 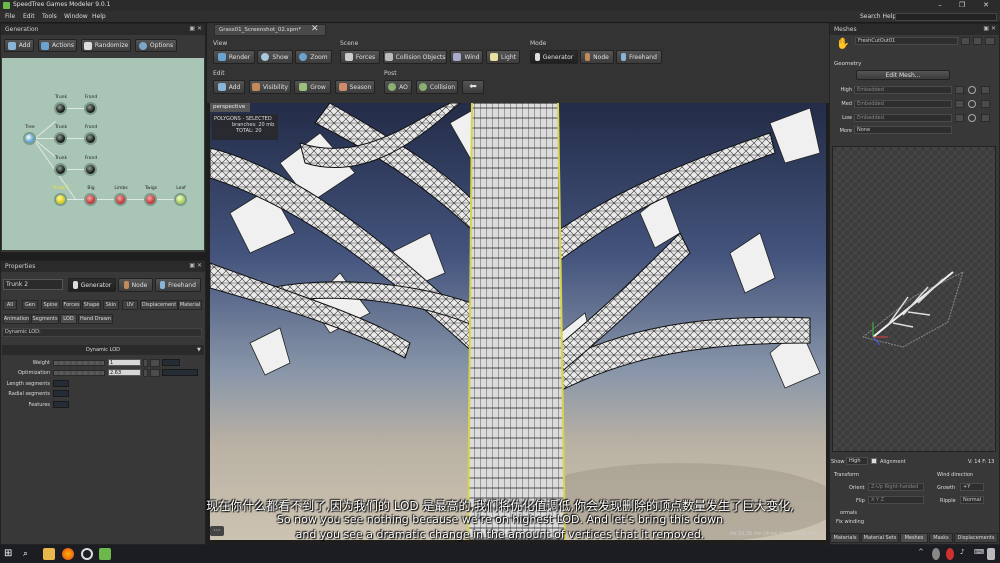 What do you see at coordinates (972, 90) in the screenshot?
I see `lod-high-refresh-icon` at bounding box center [972, 90].